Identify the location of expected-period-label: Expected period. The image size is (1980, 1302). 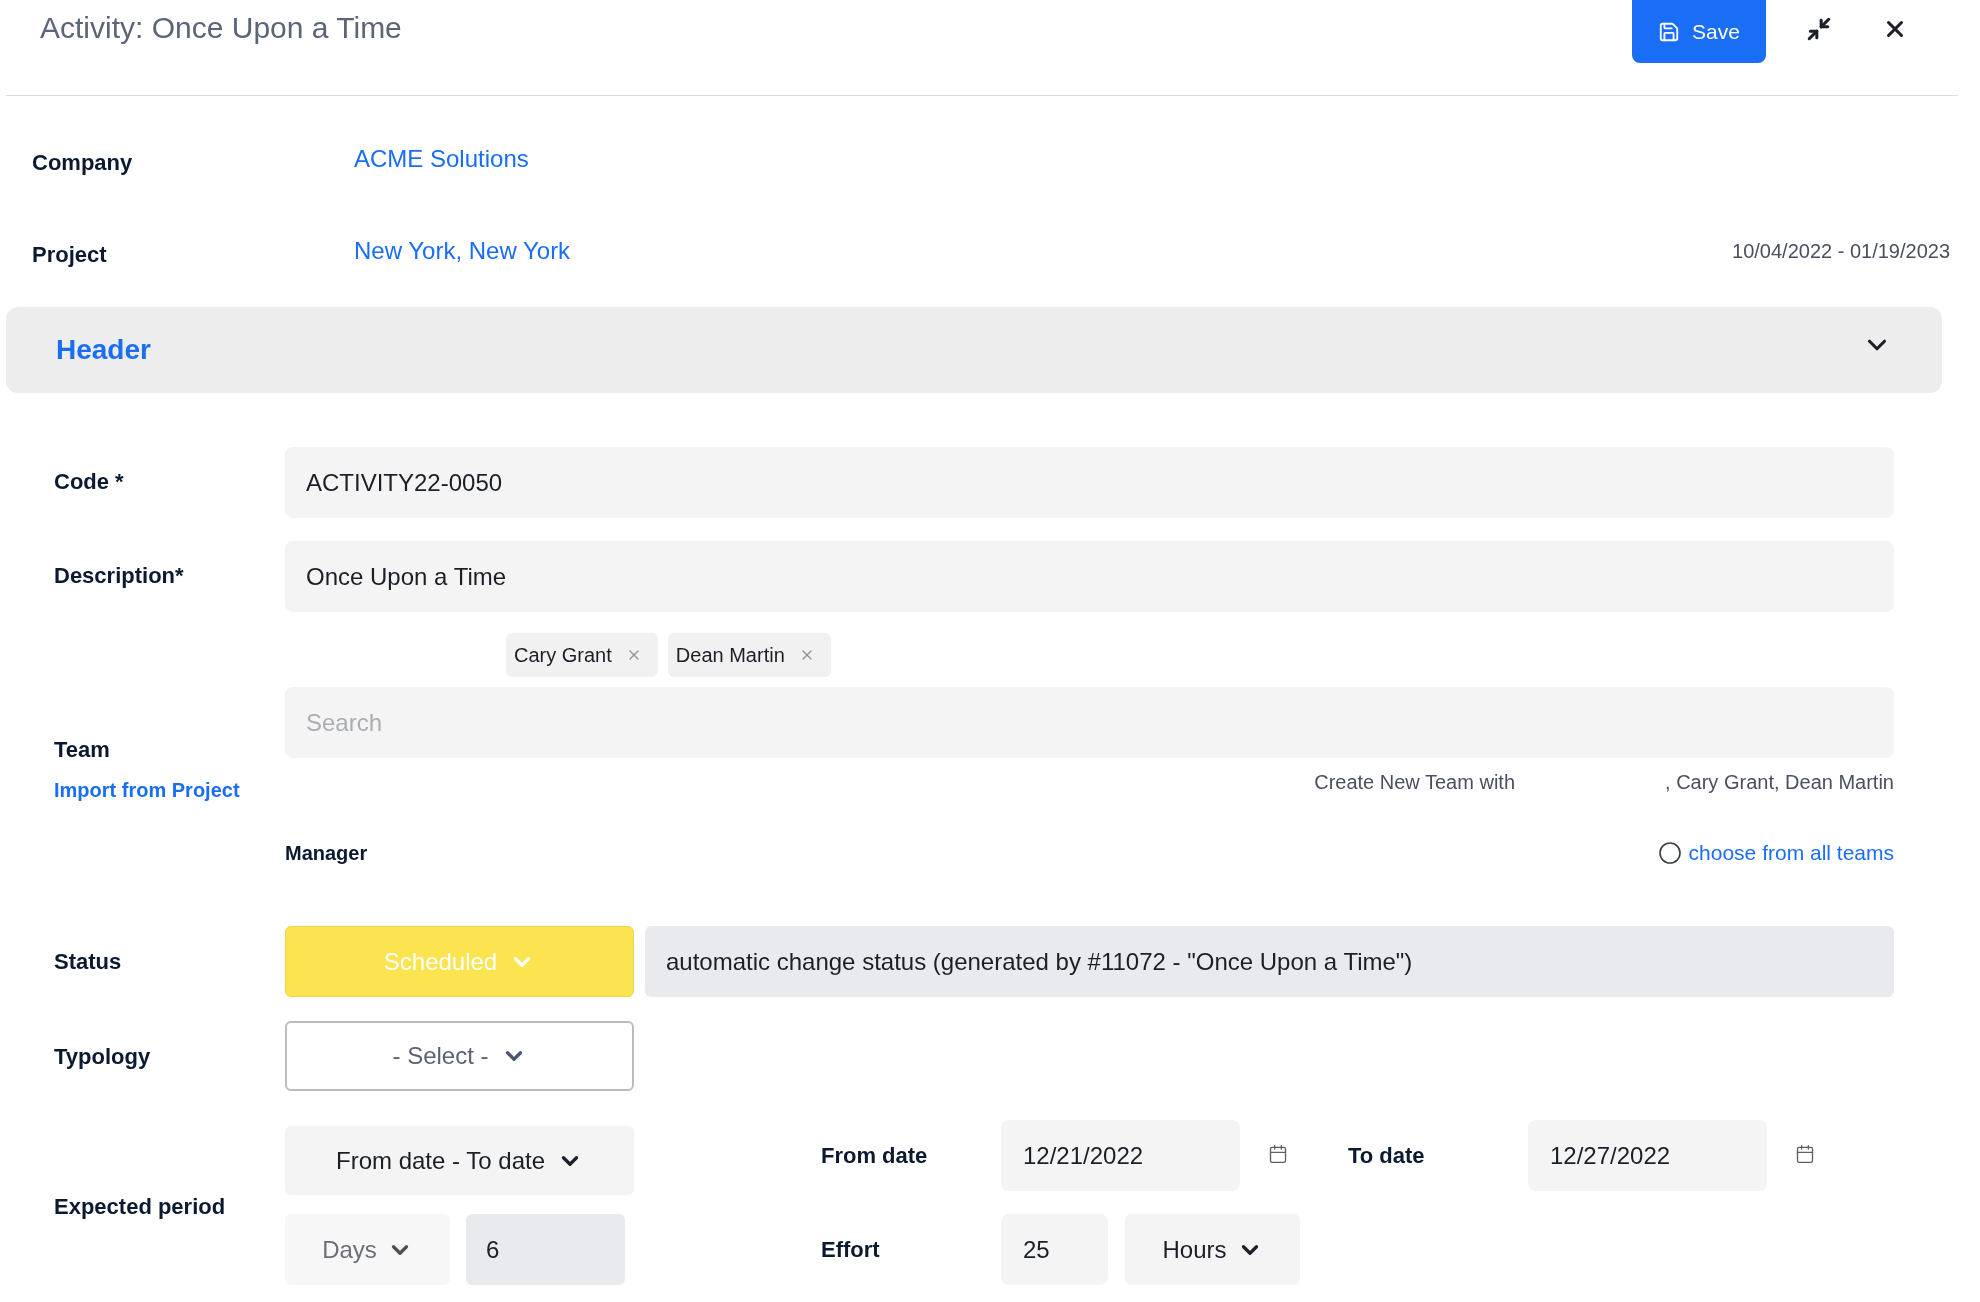
(140, 1207).